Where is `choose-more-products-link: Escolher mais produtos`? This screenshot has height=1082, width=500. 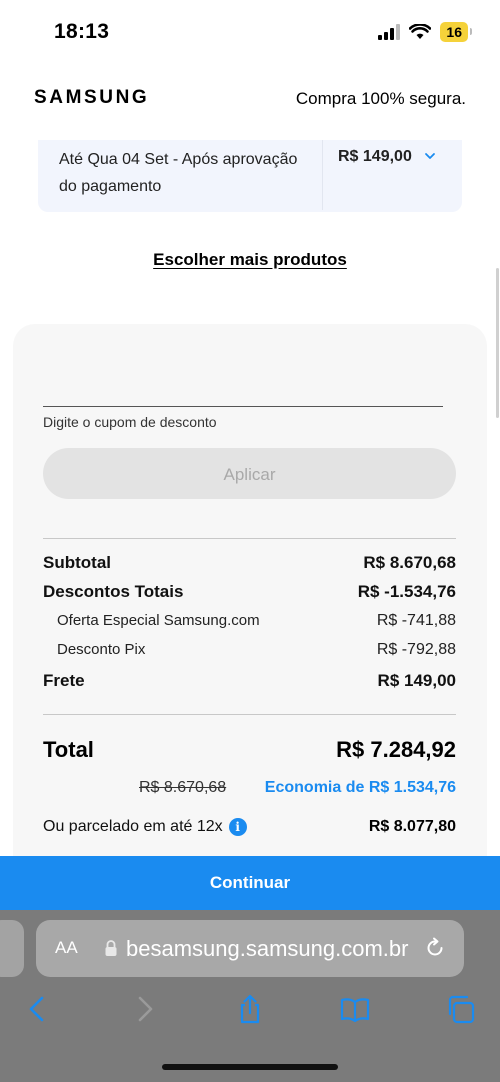
choose-more-products-link: Escolher mais produtos is located at coordinates (250, 260).